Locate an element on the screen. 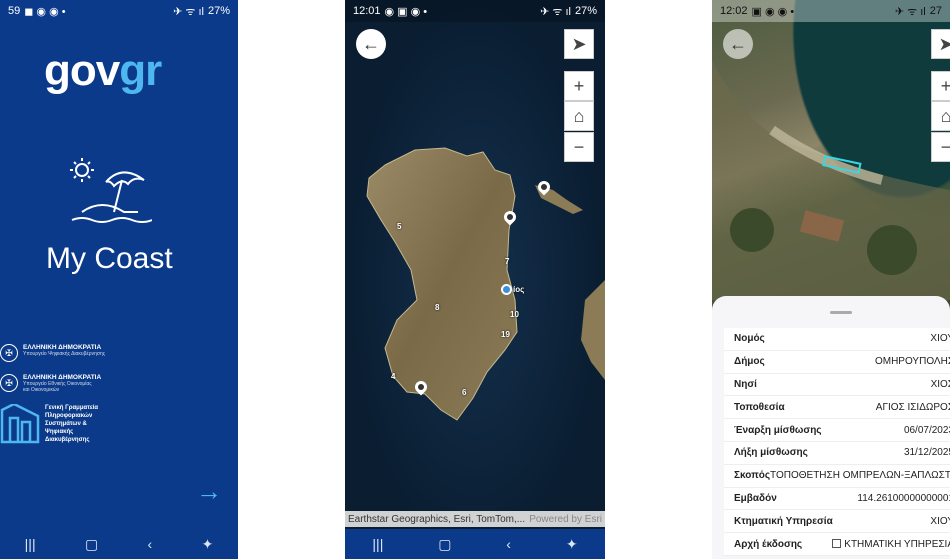 This screenshot has height=559, width=950. govgr-logo: govgr is located at coordinates (103, 70).